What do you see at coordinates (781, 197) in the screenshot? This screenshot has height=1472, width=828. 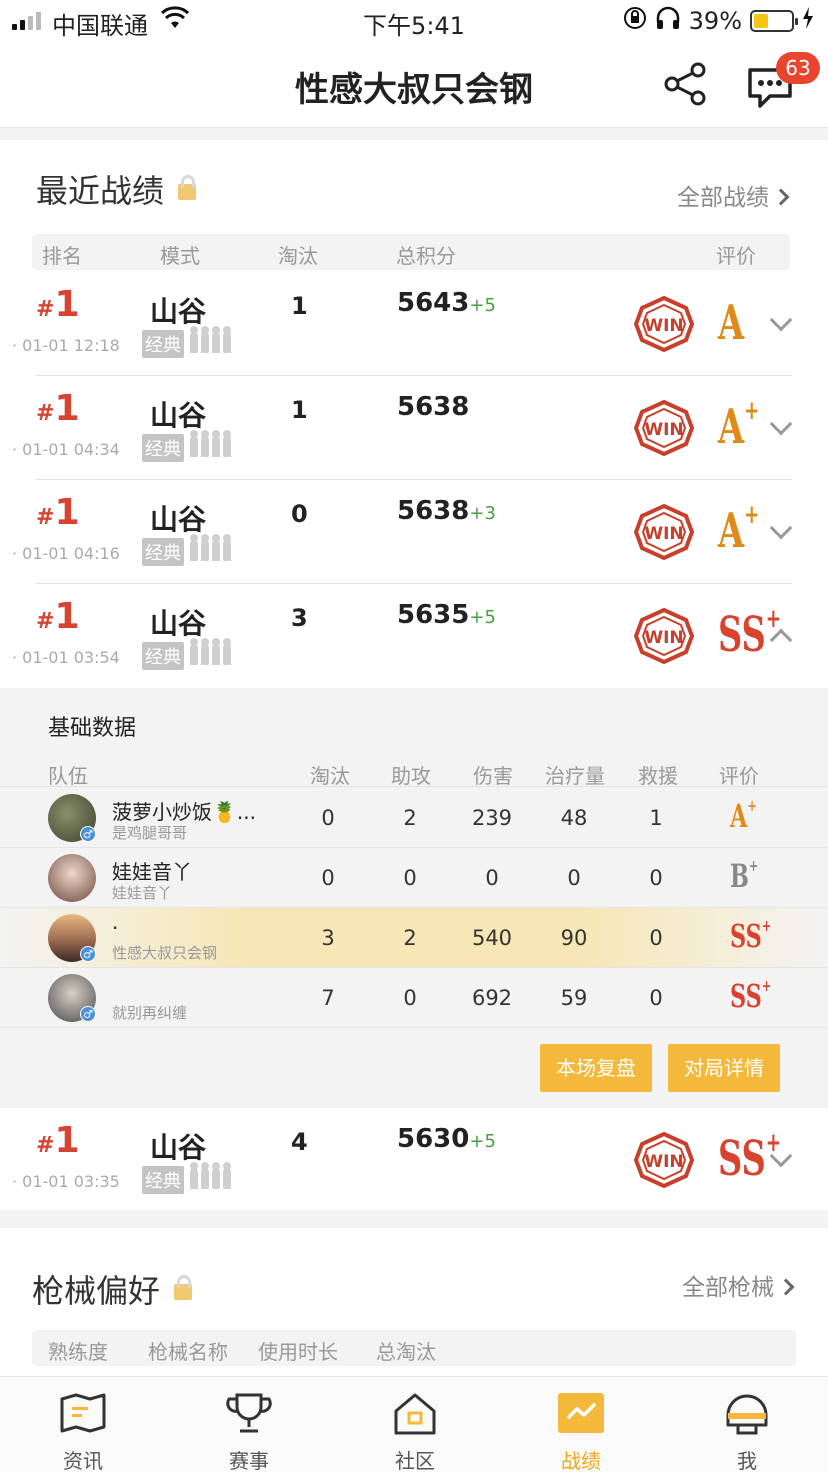 I see `chevron-right-icon` at bounding box center [781, 197].